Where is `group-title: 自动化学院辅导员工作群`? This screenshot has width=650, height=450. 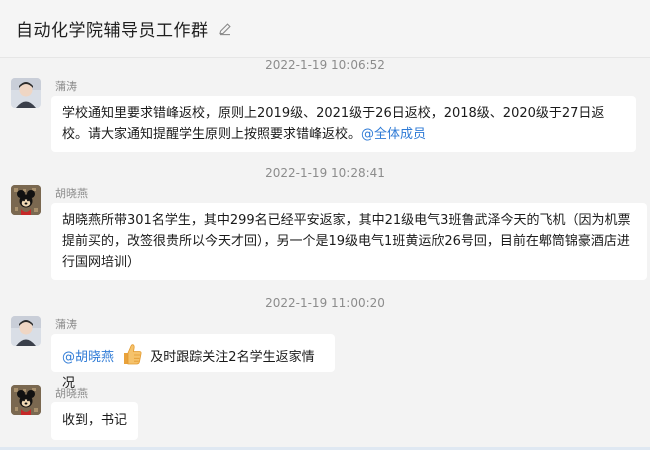
group-title: 自动化学院辅导员工作群 is located at coordinates (112, 31).